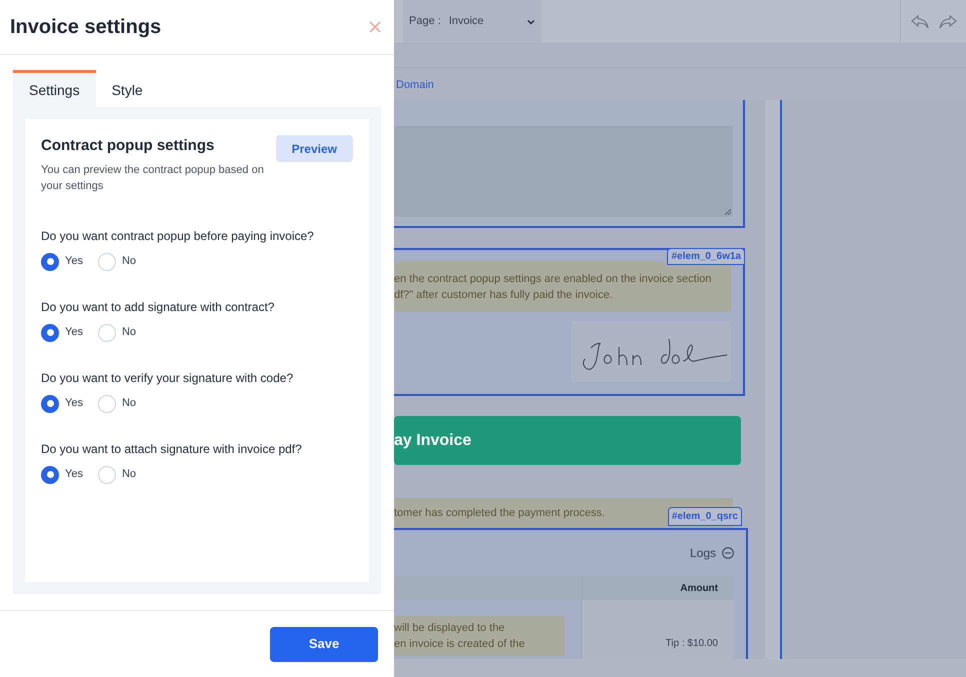 Image resolution: width=966 pixels, height=677 pixels. I want to click on redo-icon, so click(947, 21).